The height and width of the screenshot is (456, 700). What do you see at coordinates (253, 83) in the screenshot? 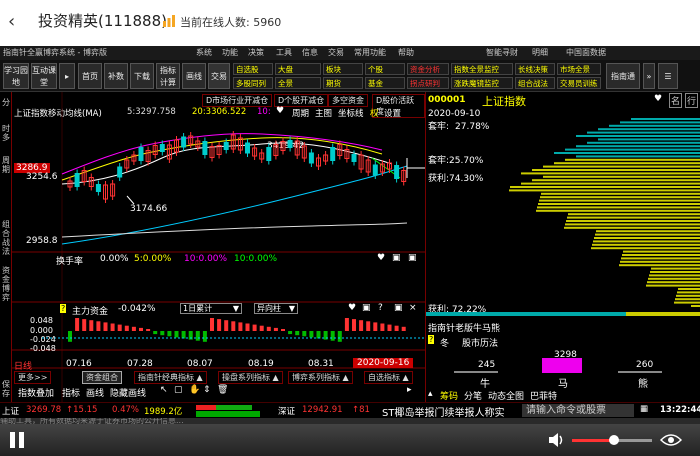
I see `tb-multi-stock: 多股同列` at bounding box center [253, 83].